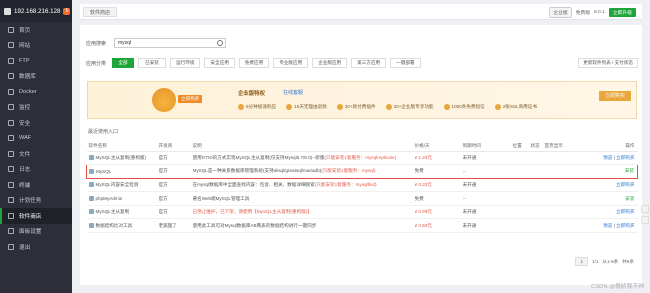  Describe the element at coordinates (622, 12) in the screenshot. I see `upgrade-button: 立即升级` at that location.